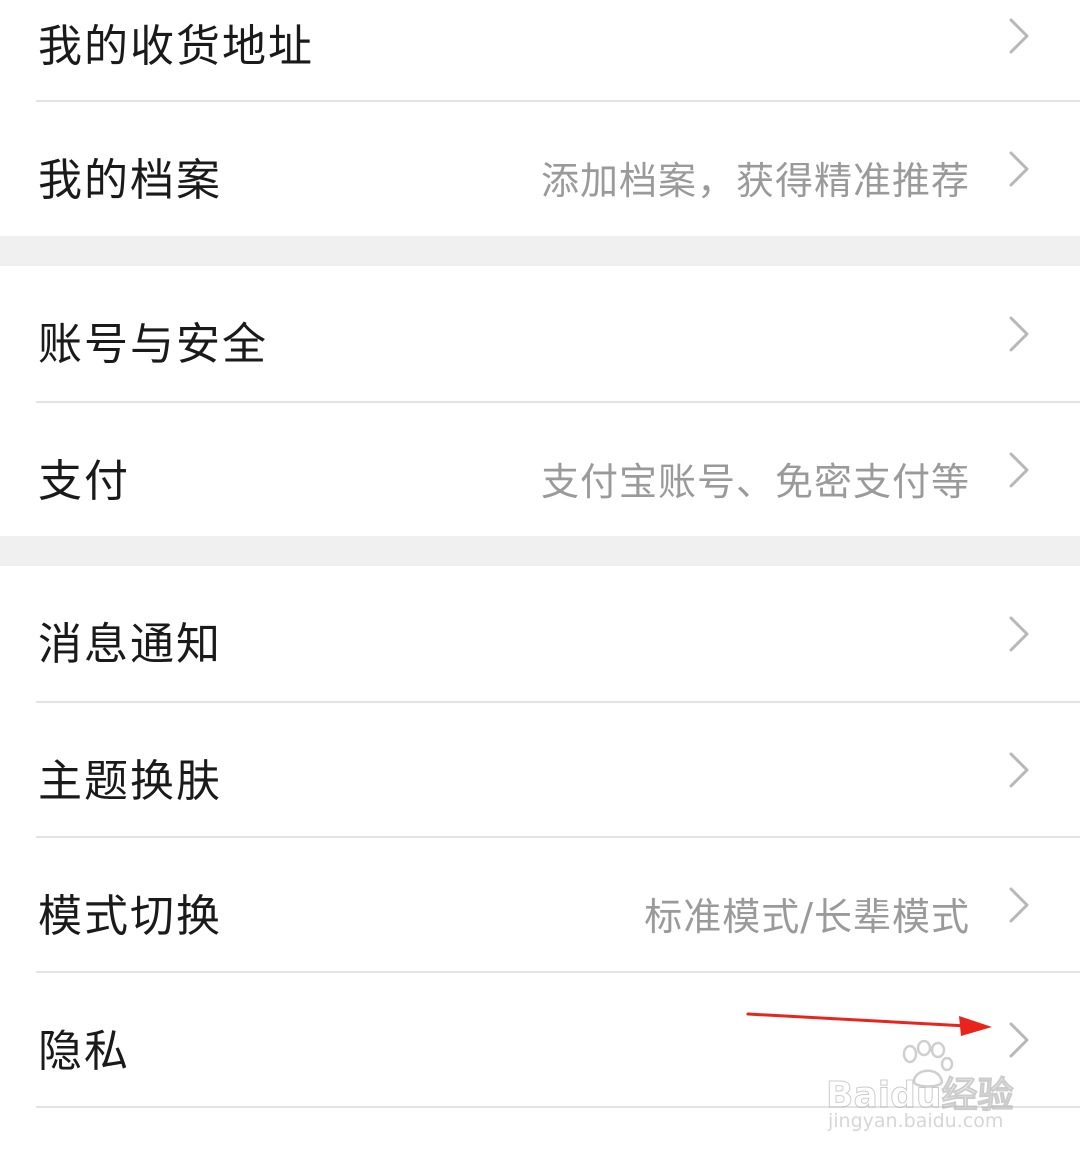  I want to click on settings-item-label: 我的收货地址, so click(176, 46).